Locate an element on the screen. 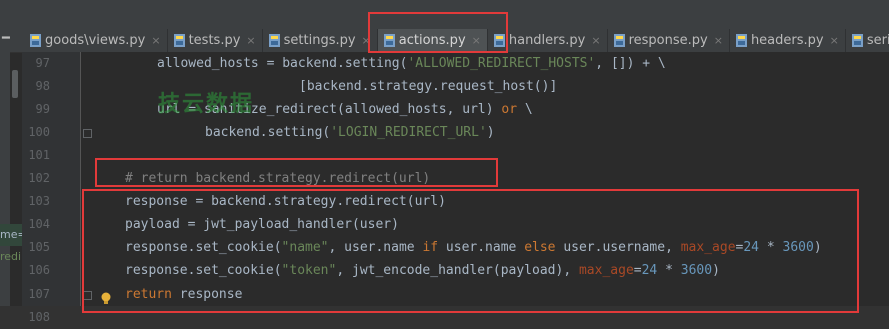 The width and height of the screenshot is (889, 329). tab-label: tests.py is located at coordinates (214, 40).